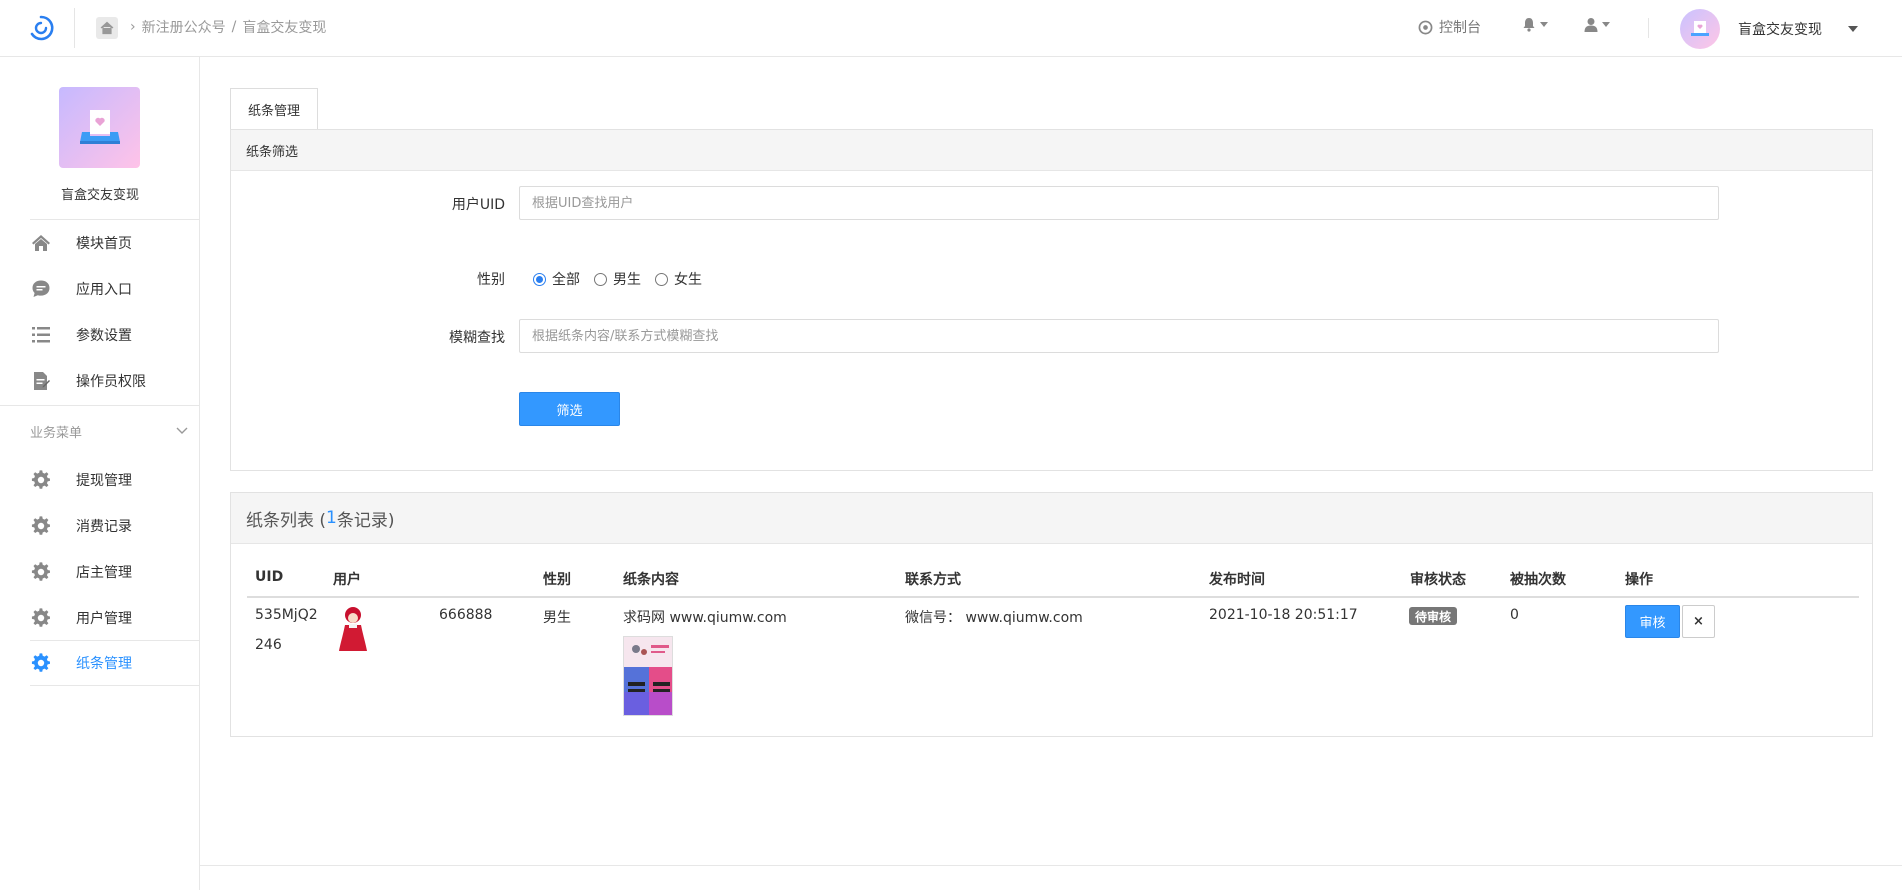 The image size is (1902, 890). Describe the element at coordinates (1053, 597) in the screenshot. I see `table-header-divider` at that location.